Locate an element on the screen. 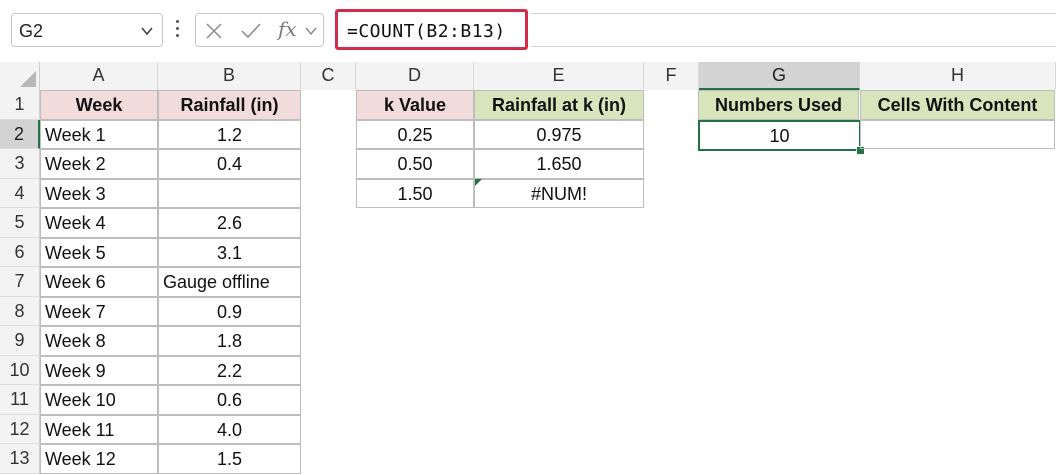 The image size is (1056, 475). row-header-7: 7 is located at coordinates (20, 282).